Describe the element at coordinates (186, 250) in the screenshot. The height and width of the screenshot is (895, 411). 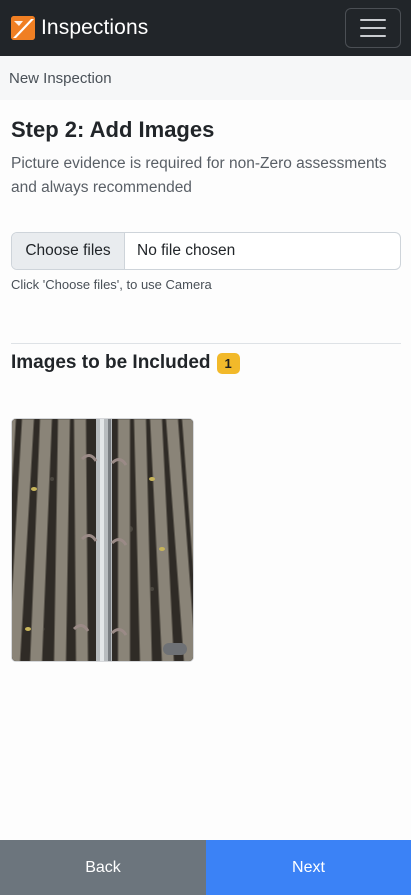
I see `file-status-text: No file chosen` at that location.